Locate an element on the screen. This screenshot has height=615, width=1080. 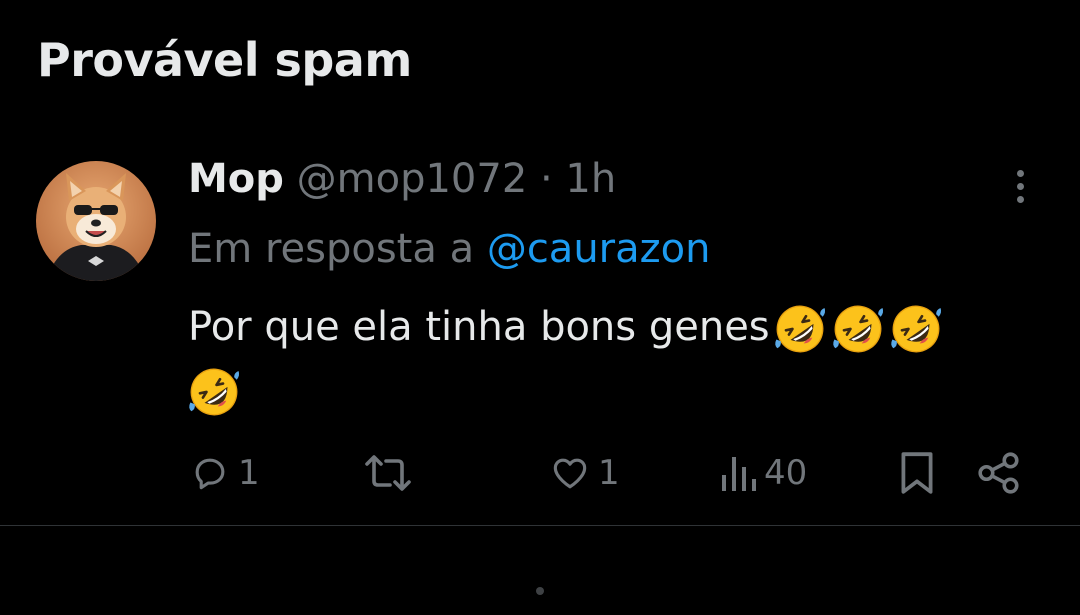
bookmark-icon is located at coordinates (917, 473).